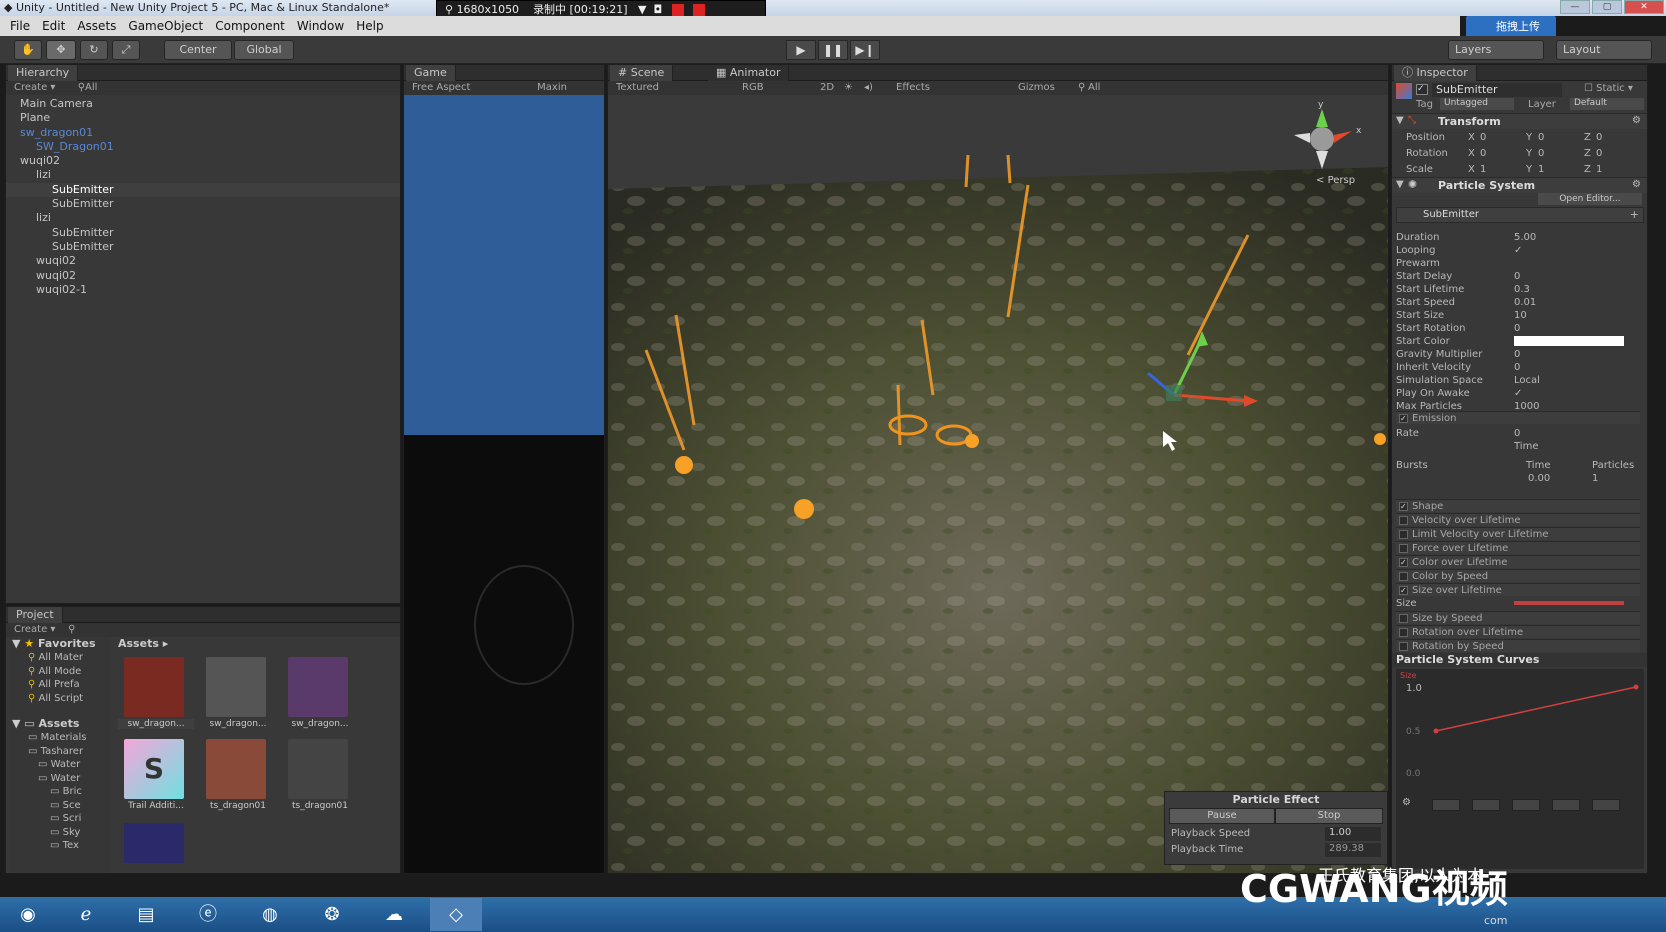 Image resolution: width=1666 pixels, height=932 pixels. I want to click on transform-x-field: 1, so click(1483, 169).